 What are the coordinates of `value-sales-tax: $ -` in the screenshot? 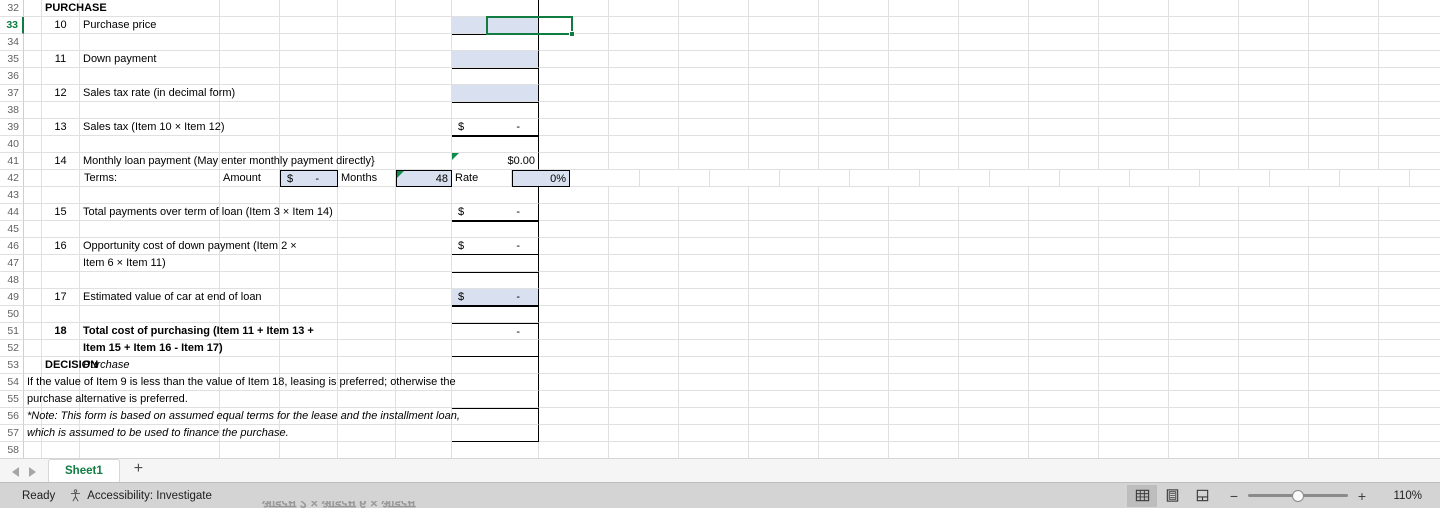 It's located at (495, 127).